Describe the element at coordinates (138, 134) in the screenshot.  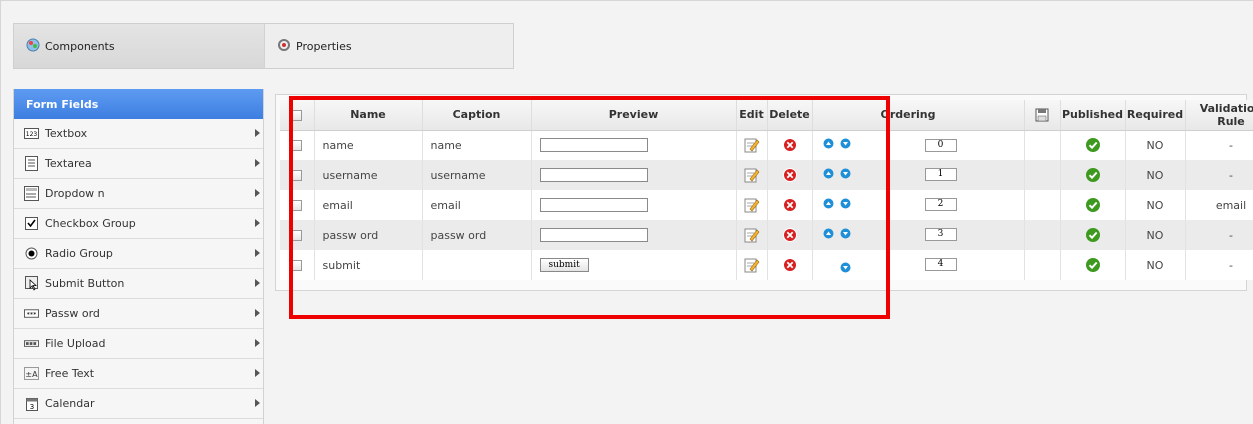
I see `sidebar-item-textbox: 123 Textbox` at that location.